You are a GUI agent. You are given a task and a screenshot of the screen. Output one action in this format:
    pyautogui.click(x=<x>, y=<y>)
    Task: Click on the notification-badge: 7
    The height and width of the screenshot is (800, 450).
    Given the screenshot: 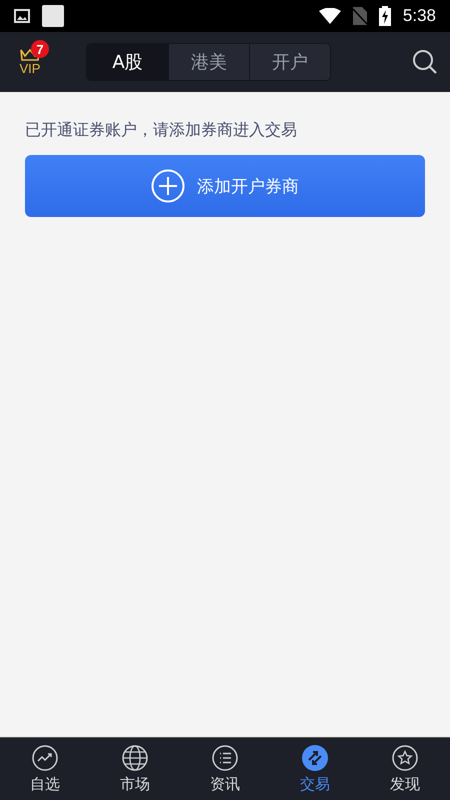 What is the action you would take?
    pyautogui.click(x=40, y=49)
    